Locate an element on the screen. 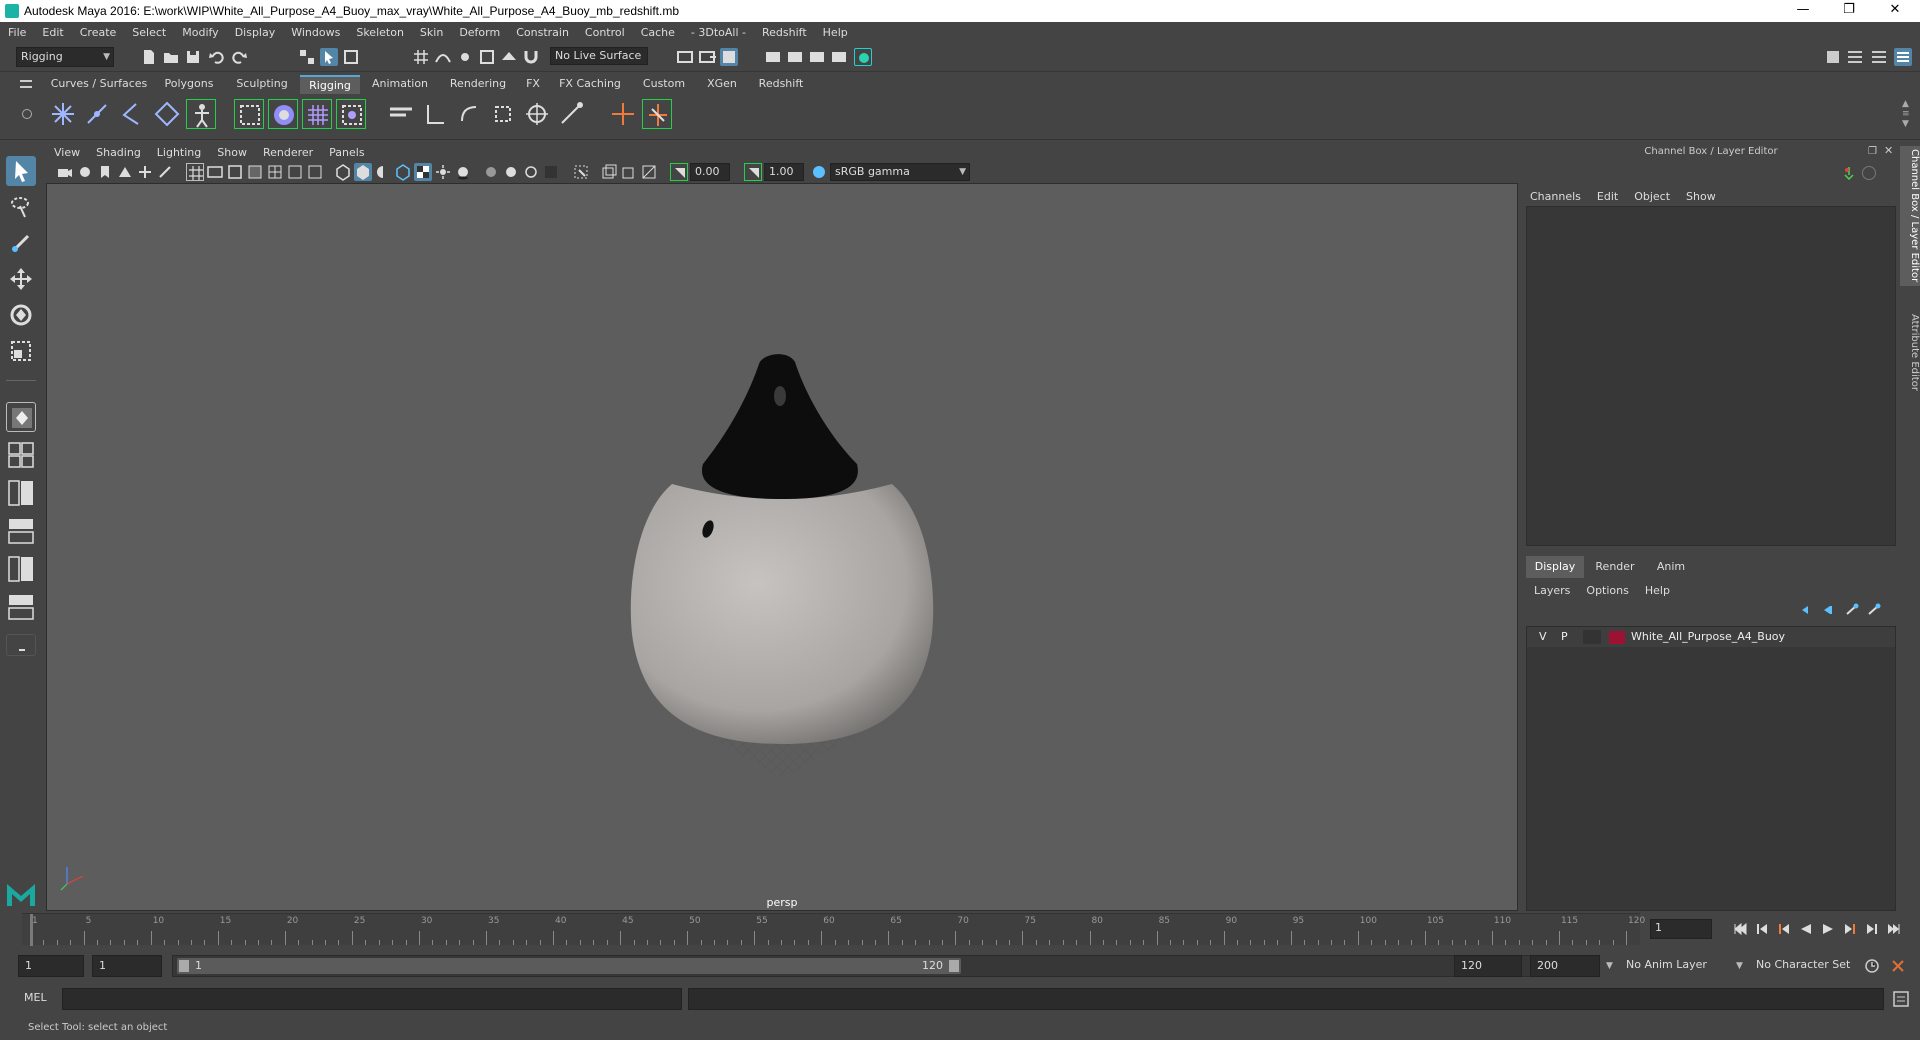 The image size is (1920, 1040). viewport-menu-view: View is located at coordinates (67, 152).